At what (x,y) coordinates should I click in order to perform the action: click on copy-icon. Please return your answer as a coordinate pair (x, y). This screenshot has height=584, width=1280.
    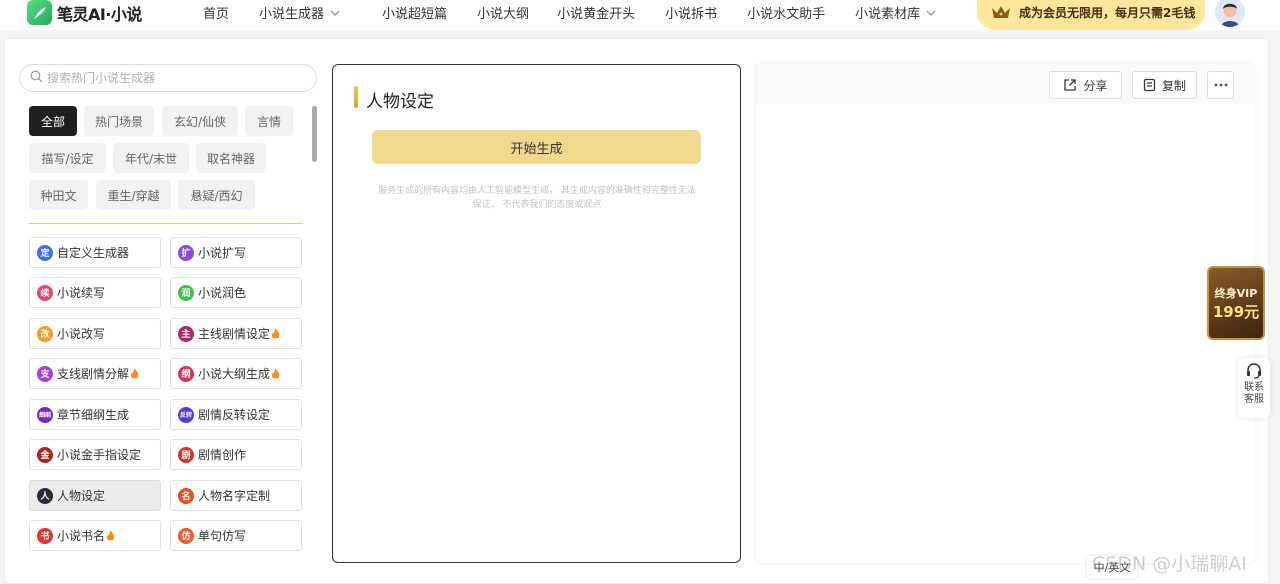
    Looking at the image, I should click on (1149, 85).